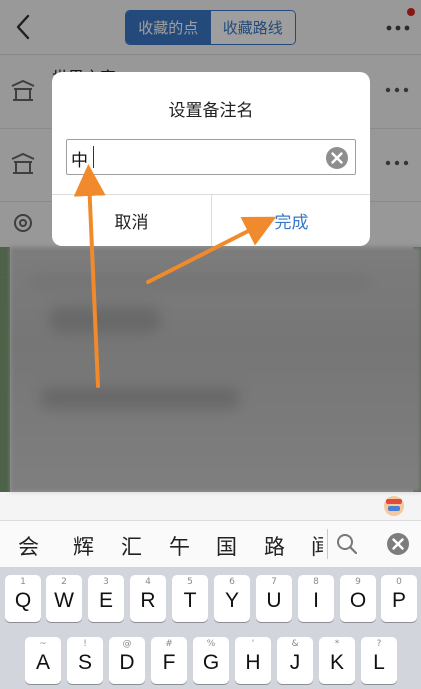 This screenshot has width=421, height=689. What do you see at coordinates (253, 660) in the screenshot?
I see `key-h: ' H` at bounding box center [253, 660].